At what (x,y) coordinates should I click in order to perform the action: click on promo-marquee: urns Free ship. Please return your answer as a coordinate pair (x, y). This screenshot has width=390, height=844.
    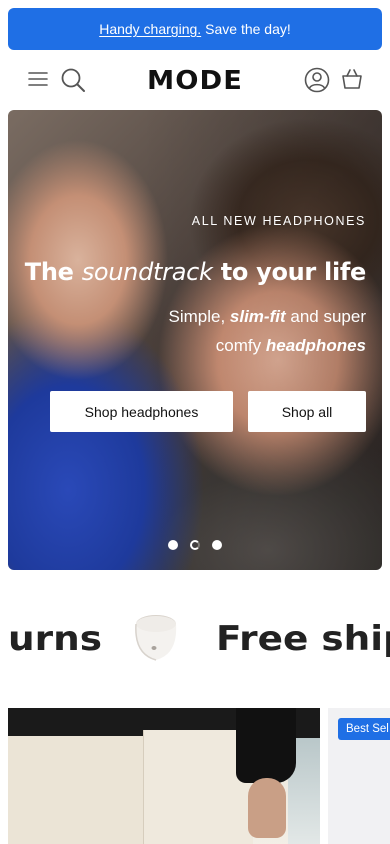
    Looking at the image, I should click on (195, 640).